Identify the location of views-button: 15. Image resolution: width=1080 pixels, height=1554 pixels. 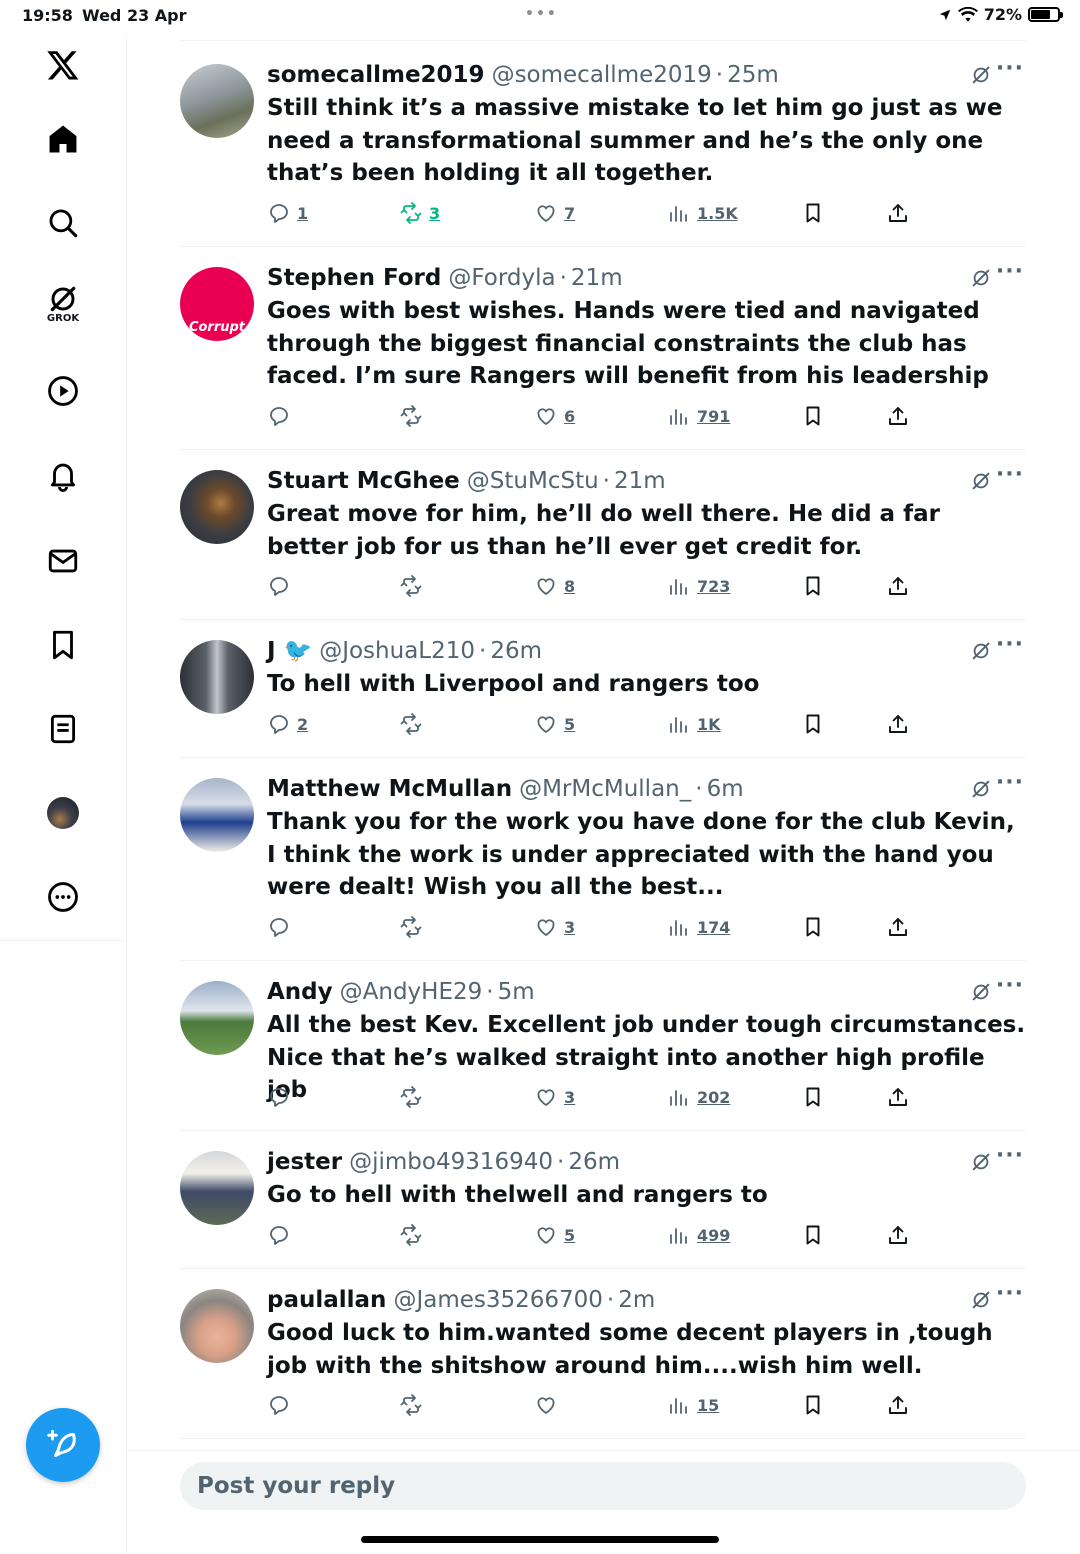
(693, 1405).